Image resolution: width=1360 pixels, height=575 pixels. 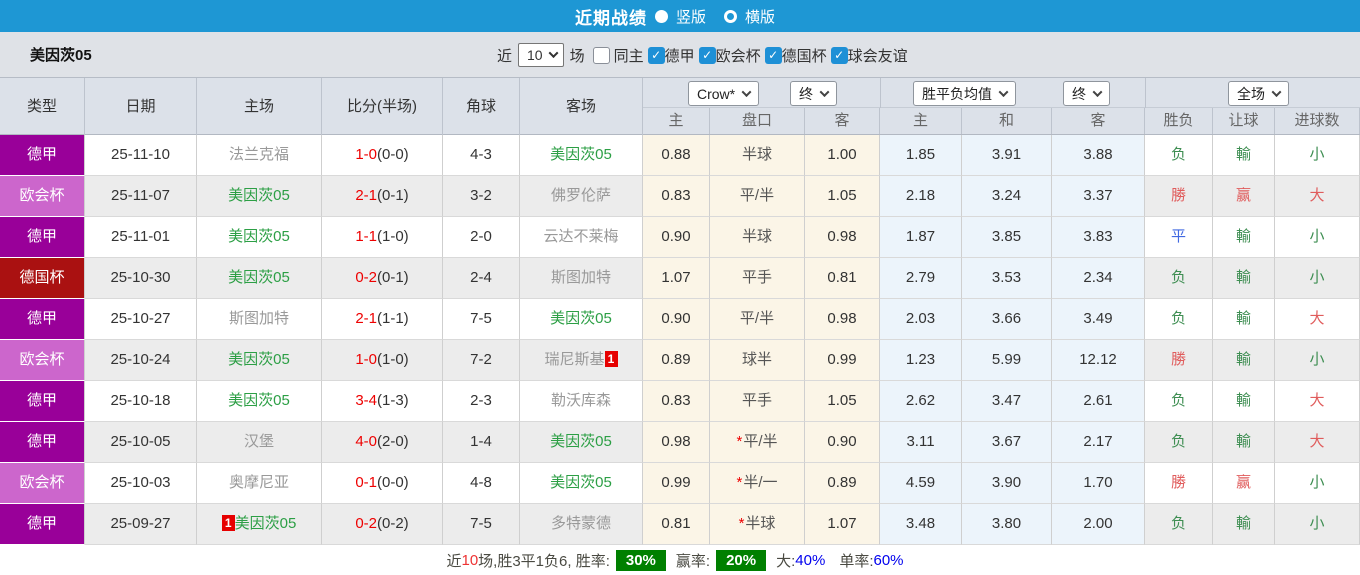 I want to click on away-team-name: 勒沃库森, so click(x=581, y=400).